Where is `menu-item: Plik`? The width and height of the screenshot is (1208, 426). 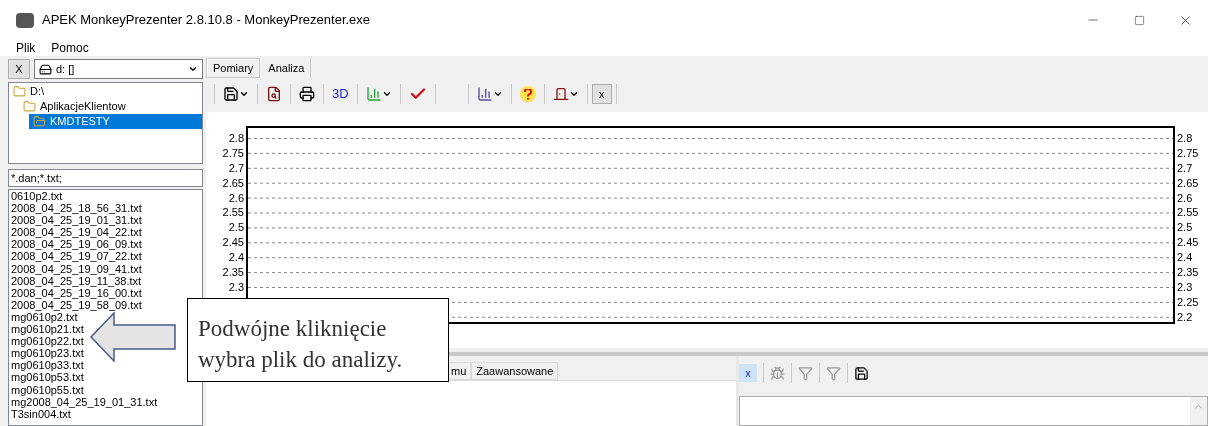 menu-item: Plik is located at coordinates (26, 48).